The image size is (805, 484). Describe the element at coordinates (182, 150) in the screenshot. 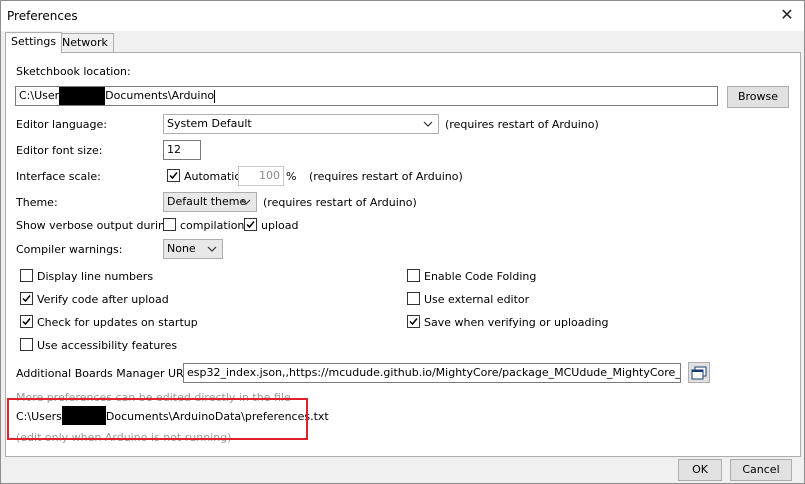

I see `editor-font-size-field: 12` at that location.